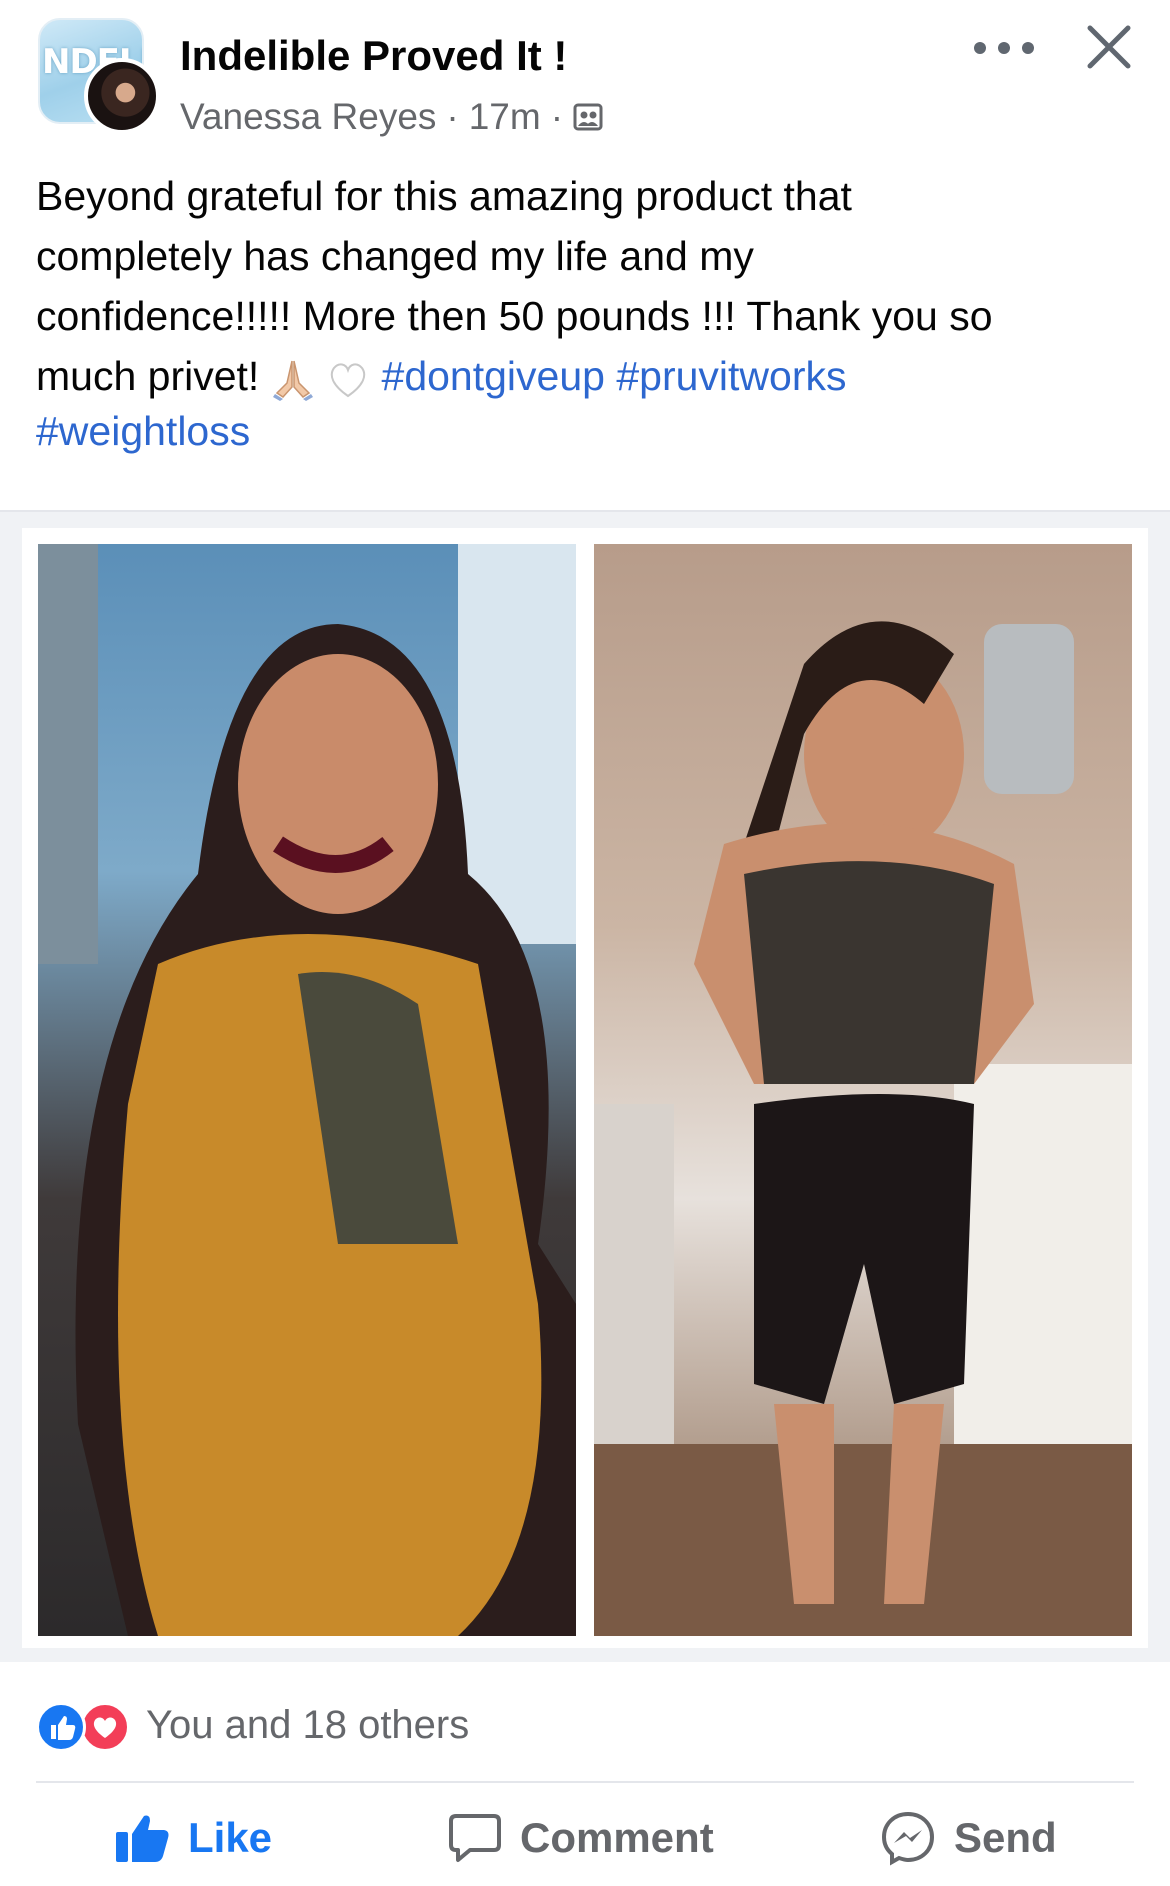 This screenshot has height=1886, width=1170. What do you see at coordinates (230, 1837) in the screenshot?
I see `like-label: Like` at bounding box center [230, 1837].